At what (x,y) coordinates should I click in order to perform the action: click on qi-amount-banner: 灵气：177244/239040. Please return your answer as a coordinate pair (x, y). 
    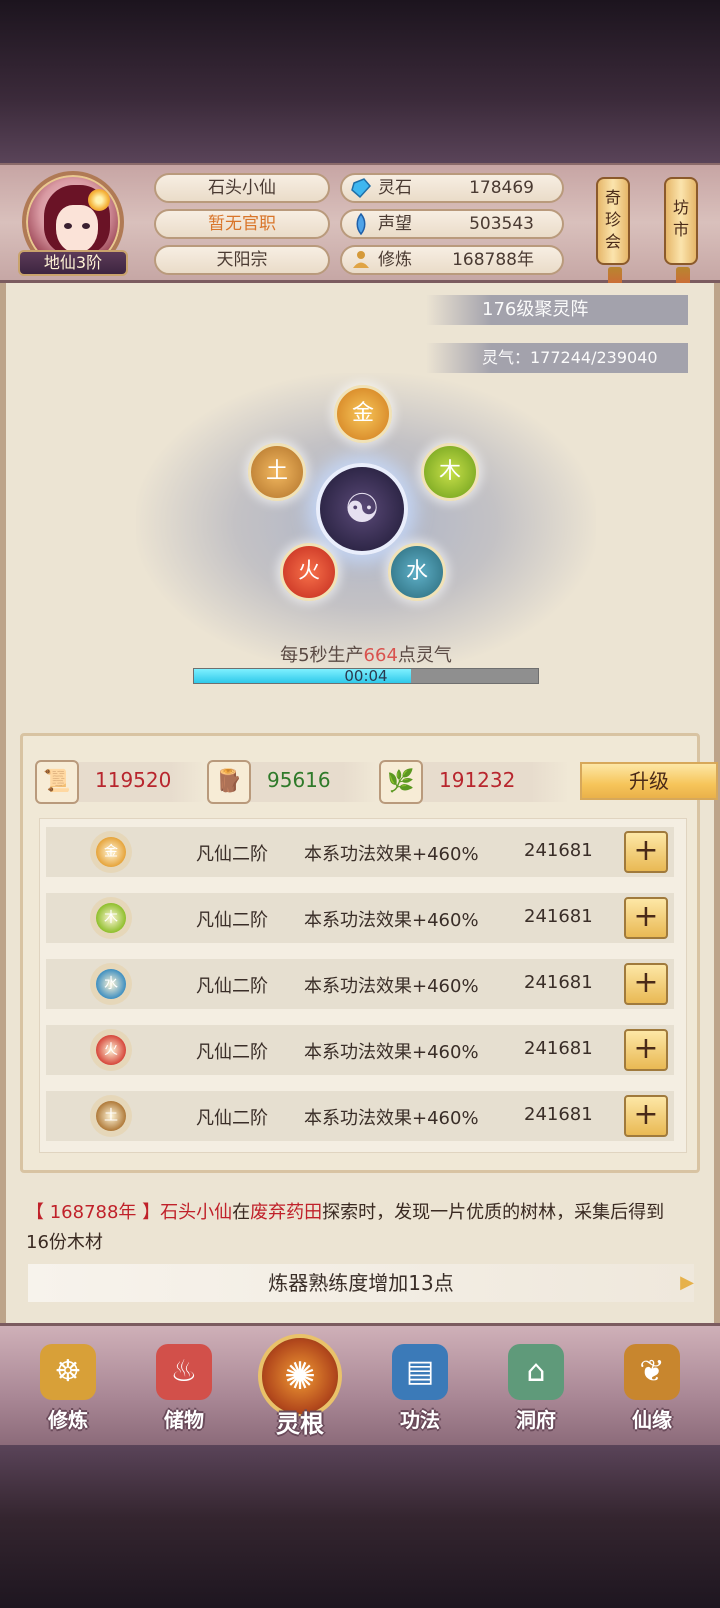
    Looking at the image, I should click on (557, 358).